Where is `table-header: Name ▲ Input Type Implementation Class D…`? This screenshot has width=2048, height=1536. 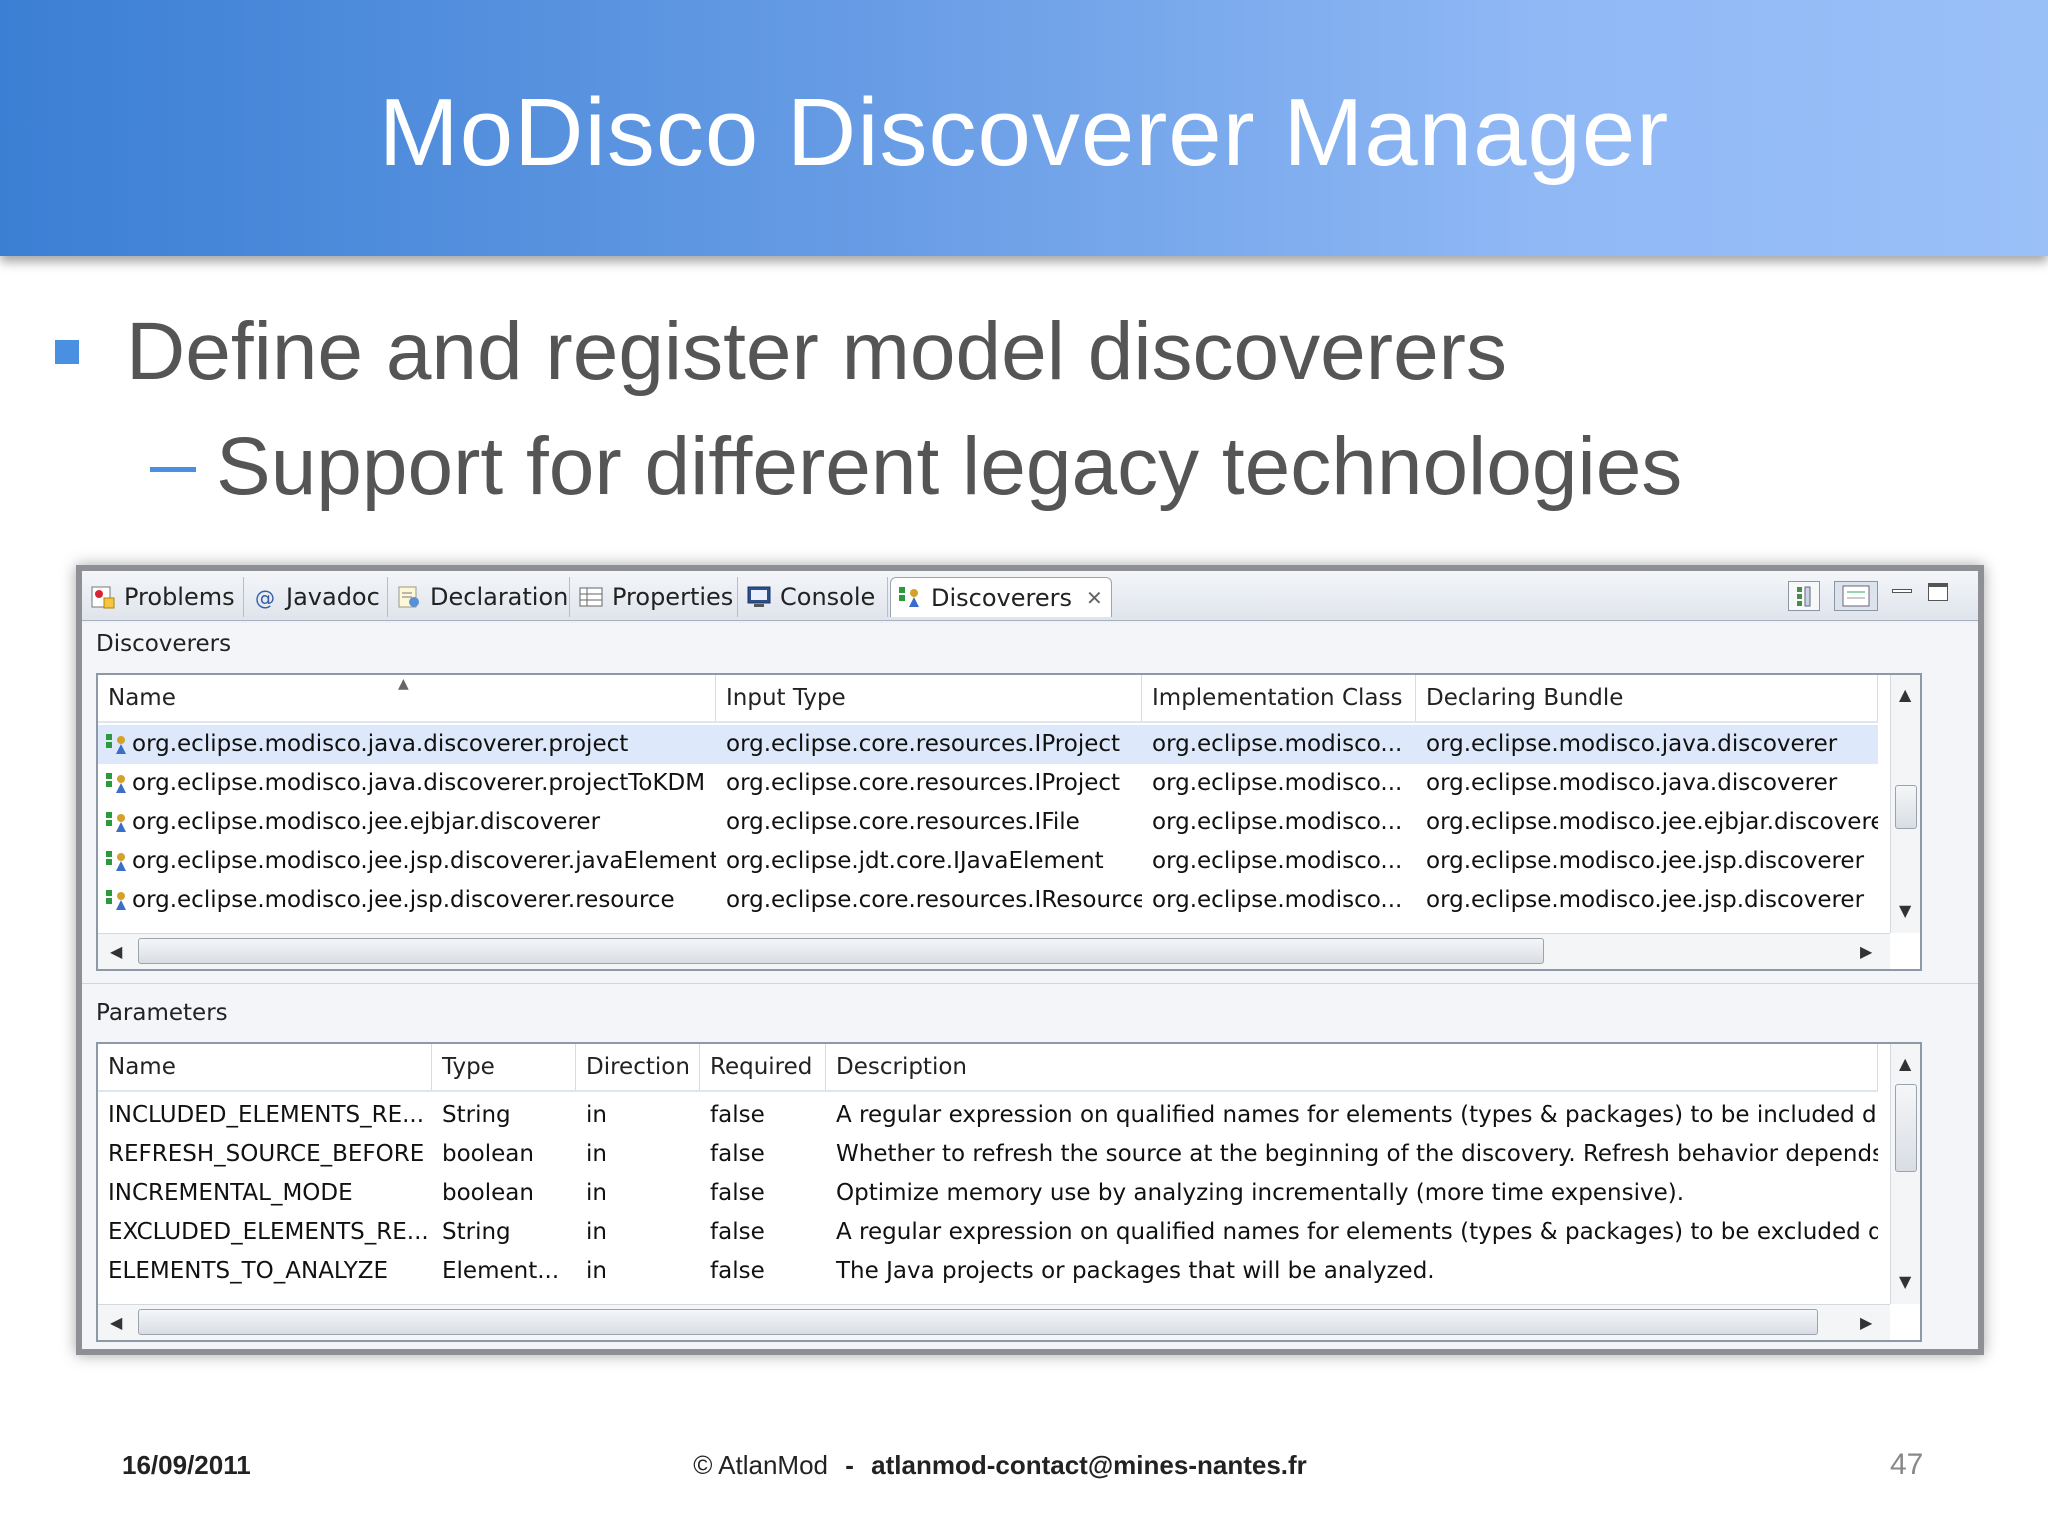
table-header: Name ▲ Input Type Implementation Class D… is located at coordinates (988, 699).